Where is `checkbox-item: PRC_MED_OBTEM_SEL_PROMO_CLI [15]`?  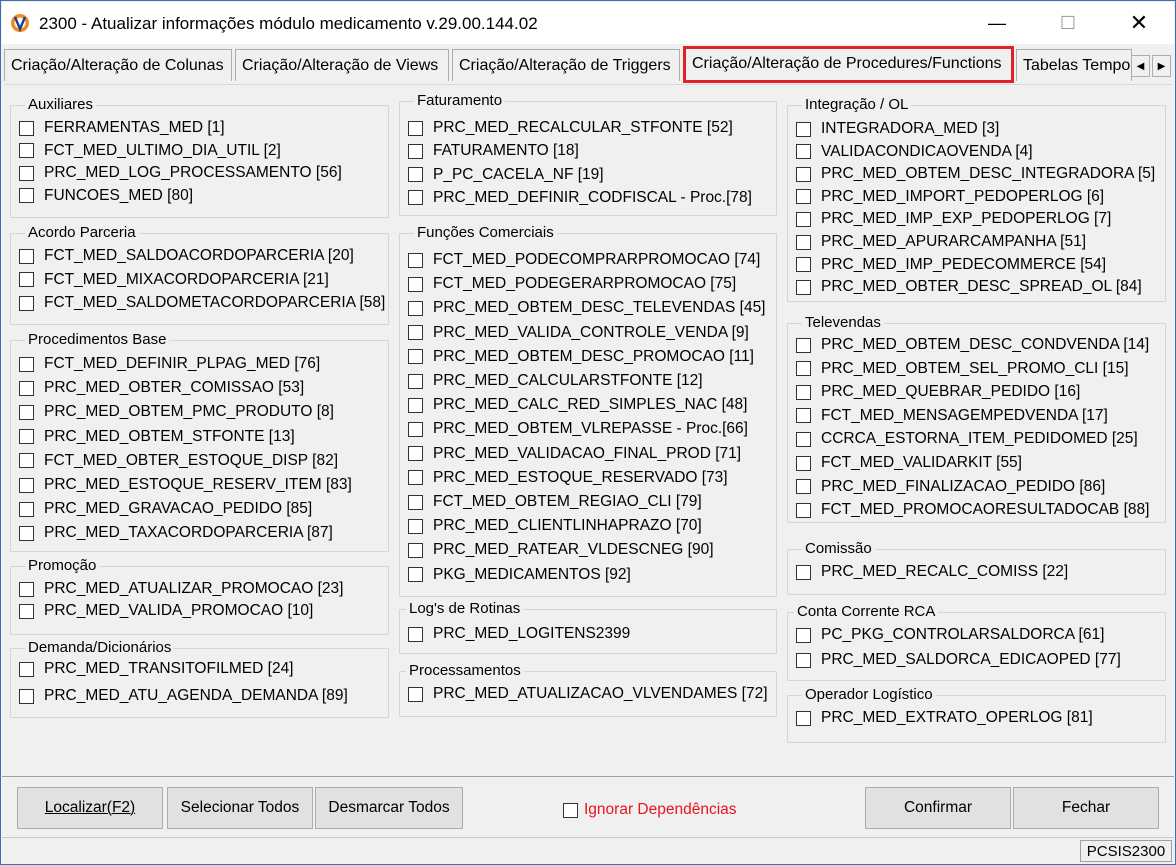
checkbox-item: PRC_MED_OBTEM_SEL_PROMO_CLI [15] is located at coordinates (962, 369).